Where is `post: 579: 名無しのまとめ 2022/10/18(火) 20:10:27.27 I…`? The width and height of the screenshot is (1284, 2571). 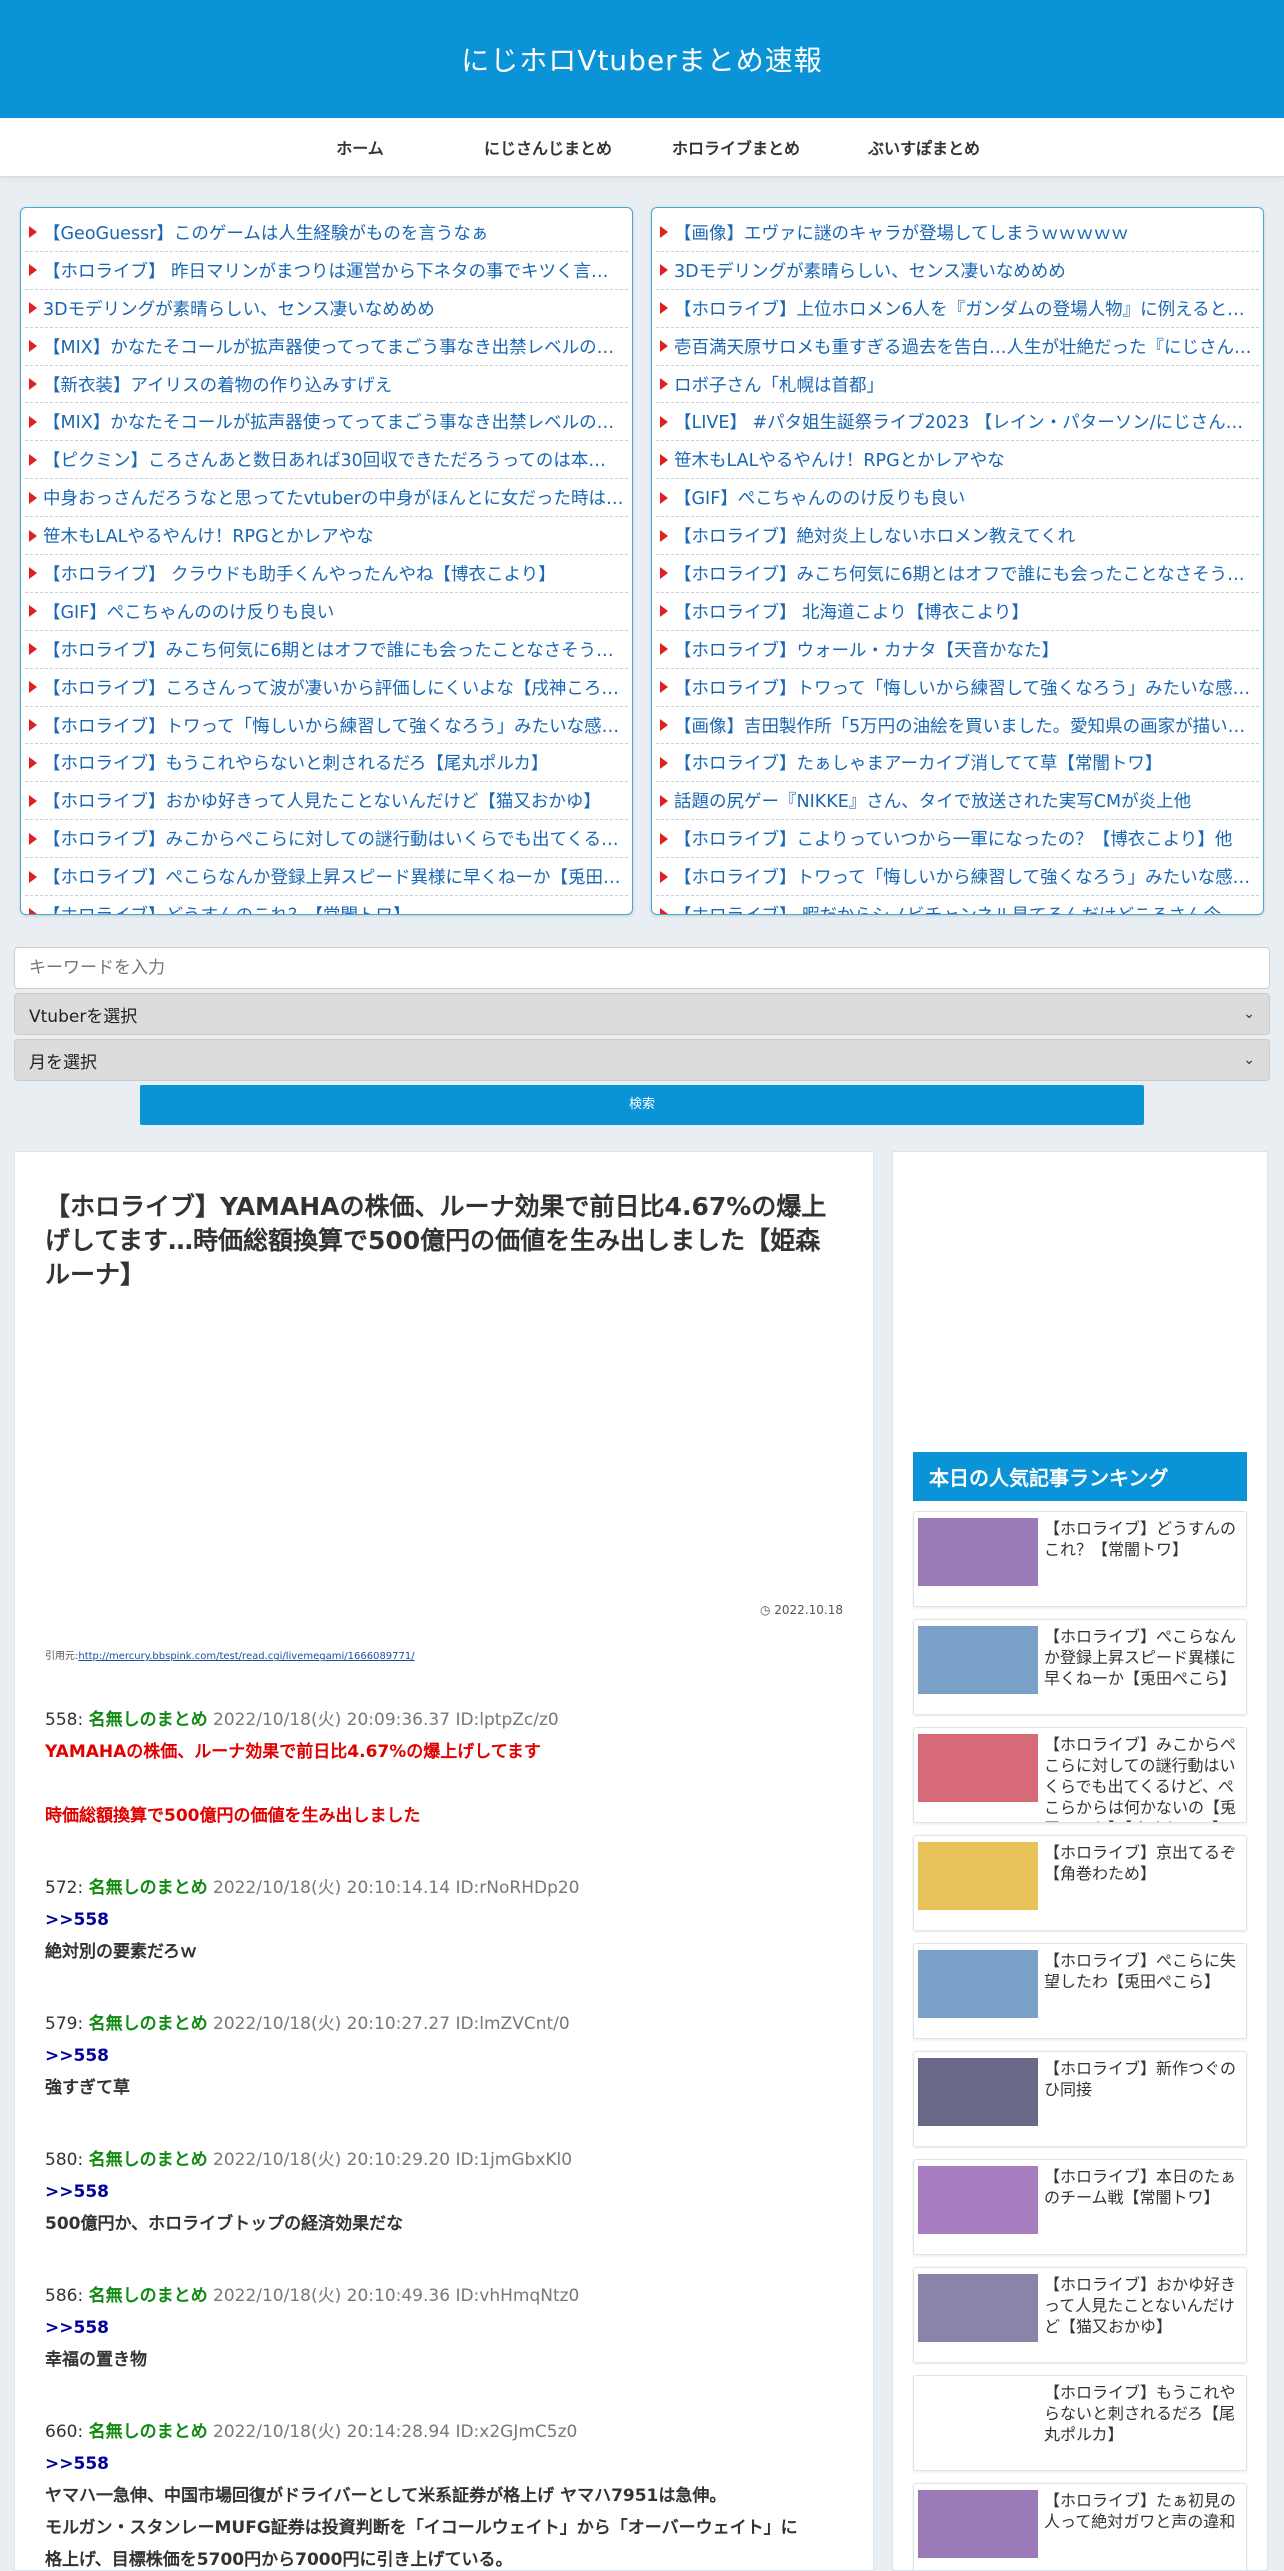
post: 579: 名無しのまとめ 2022/10/18(火) 20:10:27.27 I… is located at coordinates (444, 2056).